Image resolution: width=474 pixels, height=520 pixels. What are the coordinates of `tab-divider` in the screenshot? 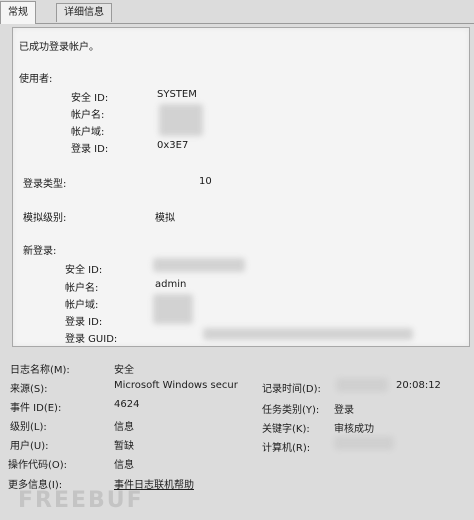 It's located at (237, 23).